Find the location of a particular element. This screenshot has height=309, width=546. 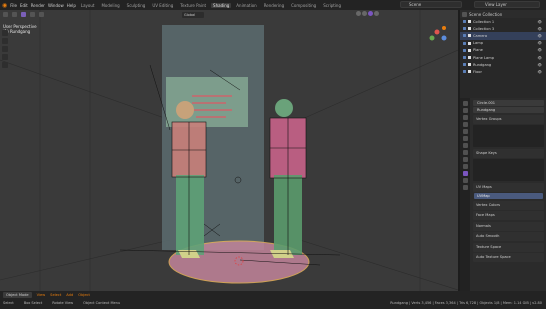

select-tweak-icon is located at coordinates (23, 14).